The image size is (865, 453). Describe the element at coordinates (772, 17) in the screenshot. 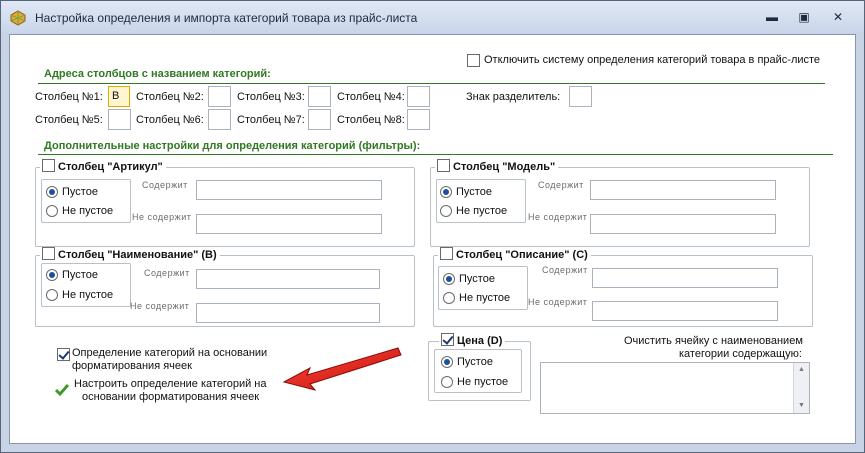

I see `minimize-button: ▬` at that location.